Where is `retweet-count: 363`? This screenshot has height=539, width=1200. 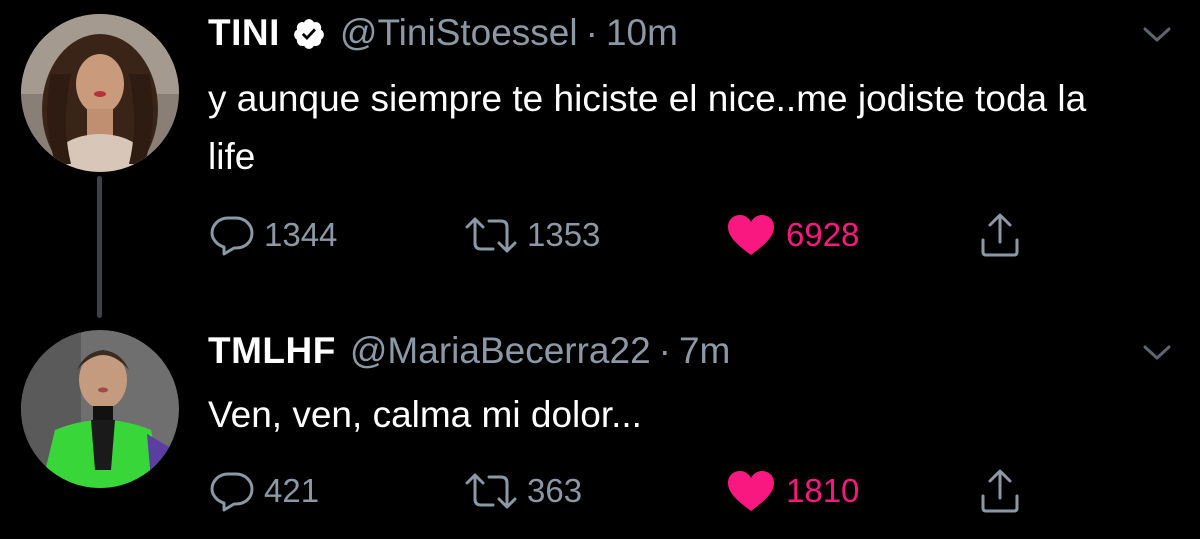 retweet-count: 363 is located at coordinates (555, 490).